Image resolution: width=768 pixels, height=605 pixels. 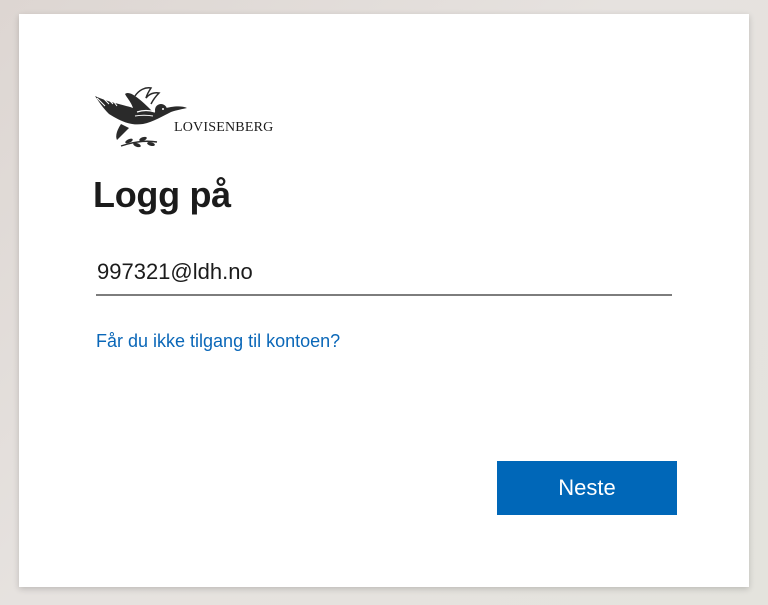 I want to click on dove-with-olive-branch-icon, so click(x=141, y=117).